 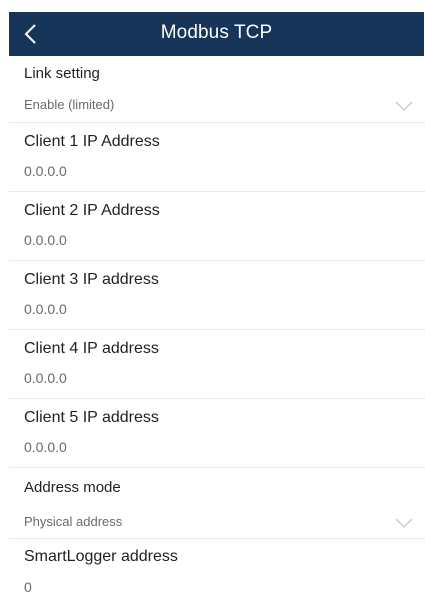 What do you see at coordinates (28, 587) in the screenshot?
I see `smartlogger-address-value: 0` at bounding box center [28, 587].